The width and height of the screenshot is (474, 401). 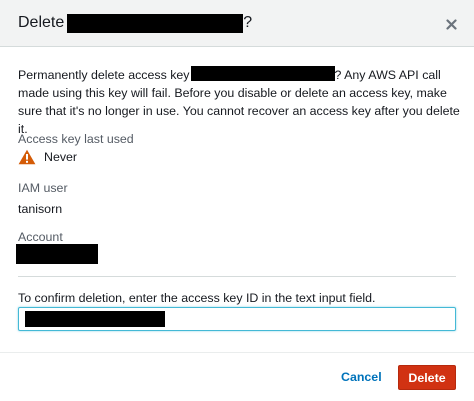 What do you see at coordinates (104, 75) in the screenshot?
I see `body-text-prefix: Permanently delete access key` at bounding box center [104, 75].